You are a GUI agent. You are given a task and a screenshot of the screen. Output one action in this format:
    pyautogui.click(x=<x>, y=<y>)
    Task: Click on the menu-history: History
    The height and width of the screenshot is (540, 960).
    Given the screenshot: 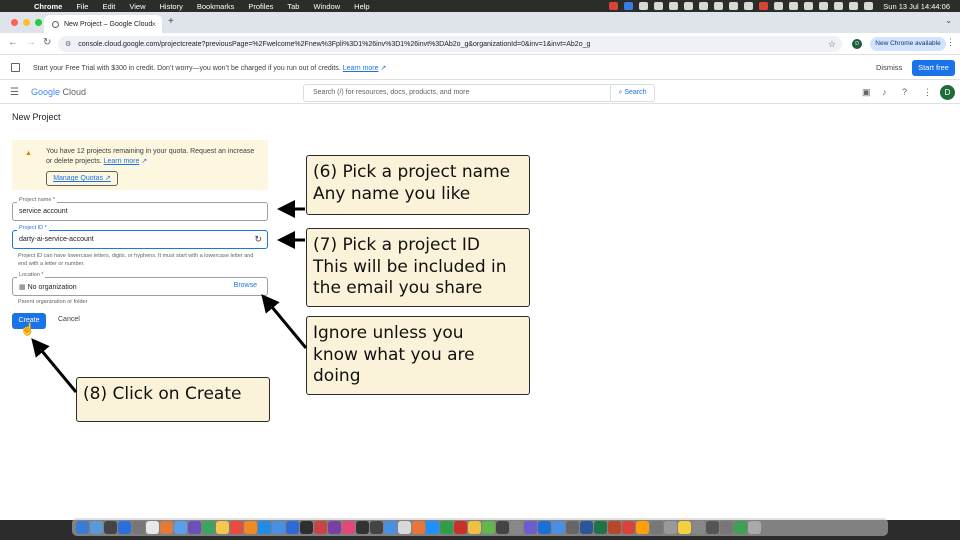 What is the action you would take?
    pyautogui.click(x=171, y=6)
    